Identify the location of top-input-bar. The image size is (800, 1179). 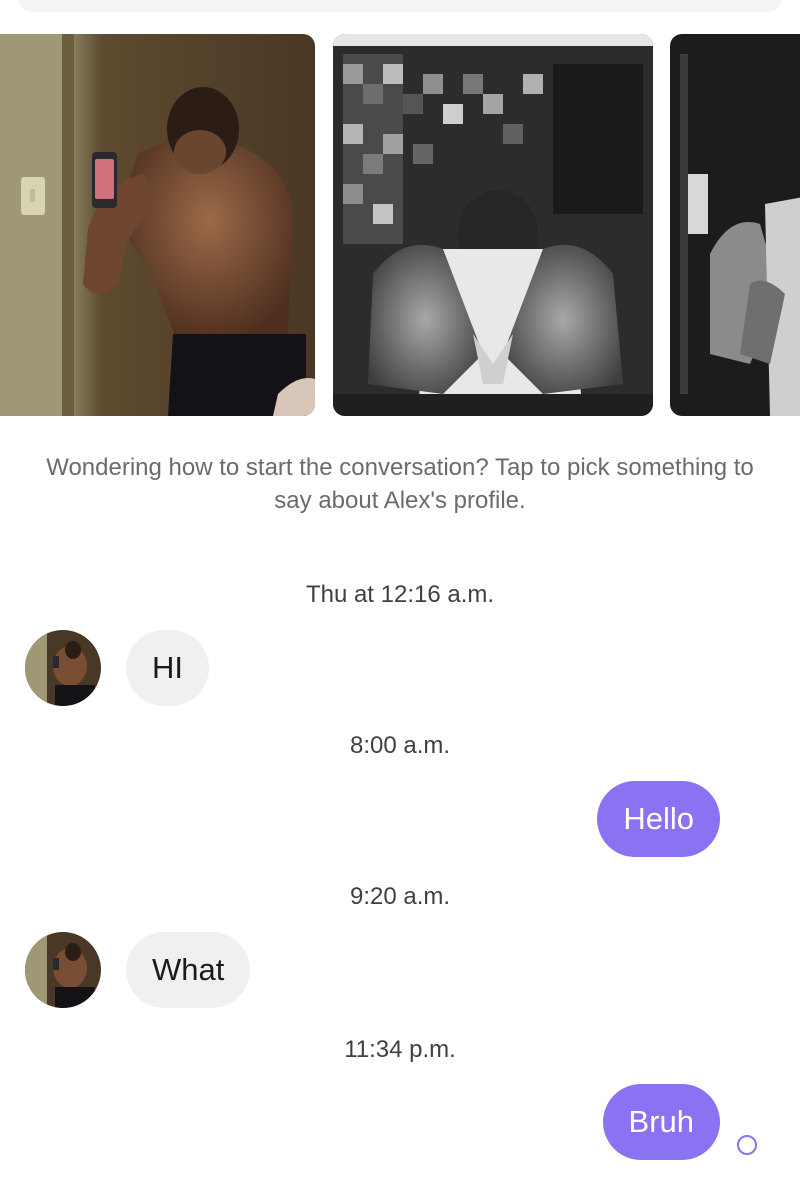
(400, 6).